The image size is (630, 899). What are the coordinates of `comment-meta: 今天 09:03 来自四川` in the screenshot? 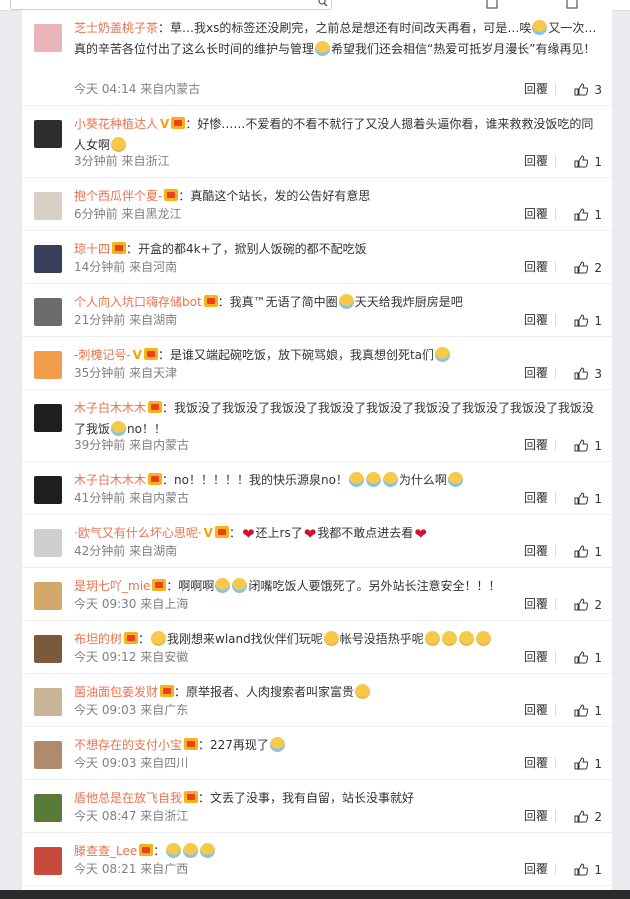 It's located at (131, 763).